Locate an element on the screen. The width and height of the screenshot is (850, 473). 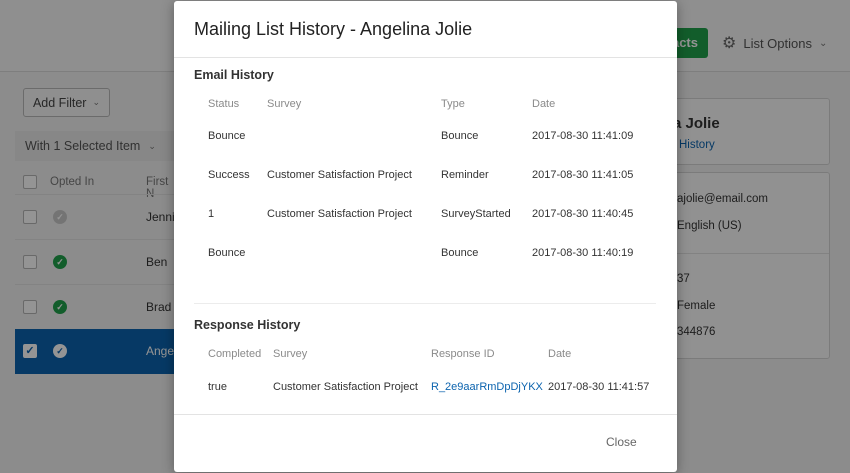
email-date-cell: 2017-08-30 11:41:05 is located at coordinates (583, 175).